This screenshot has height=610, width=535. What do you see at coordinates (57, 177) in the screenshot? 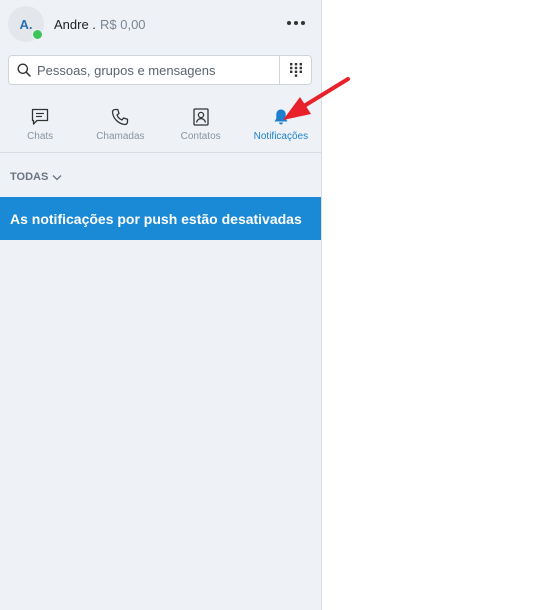
I see `chevron-down-icon` at bounding box center [57, 177].